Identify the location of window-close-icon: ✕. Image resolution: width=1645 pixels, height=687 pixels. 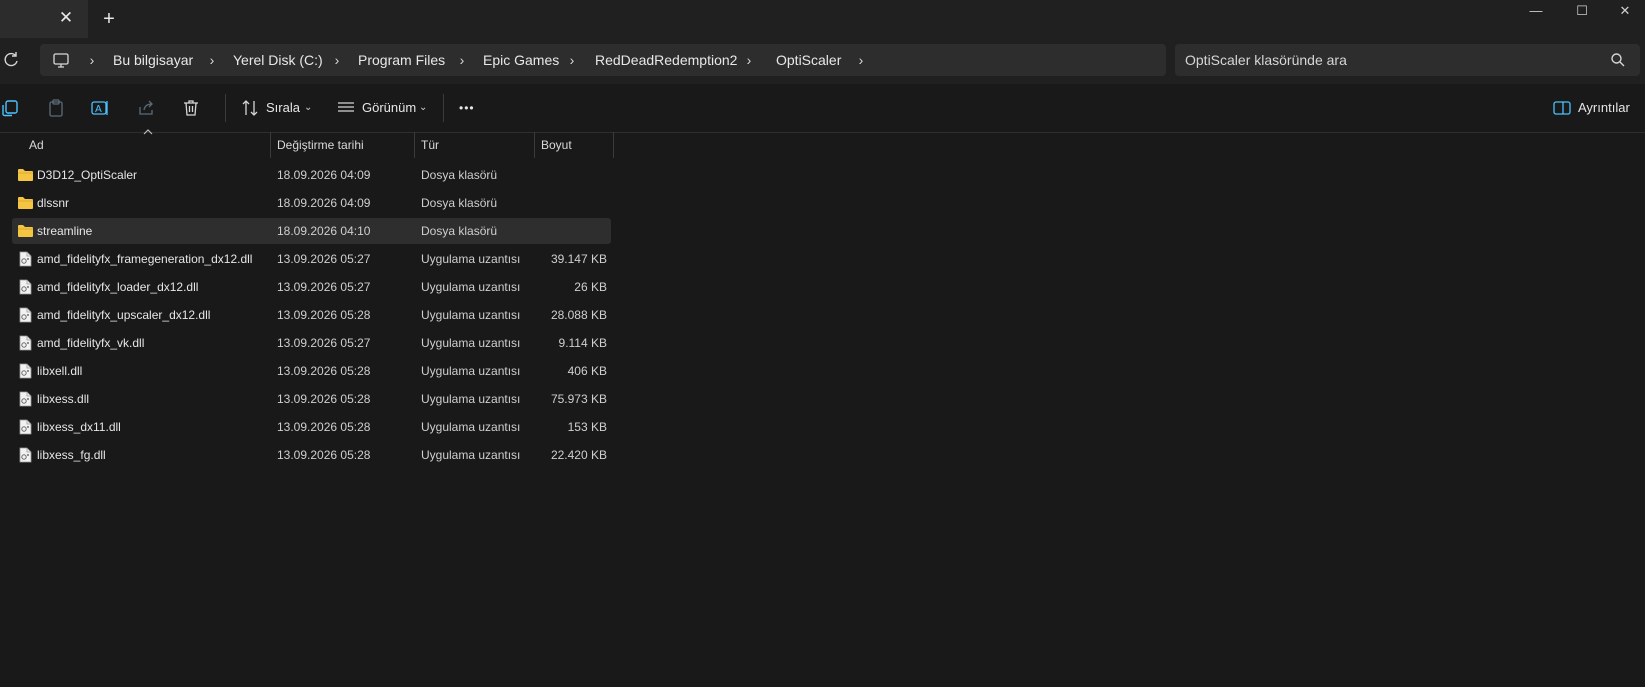
(1625, 11).